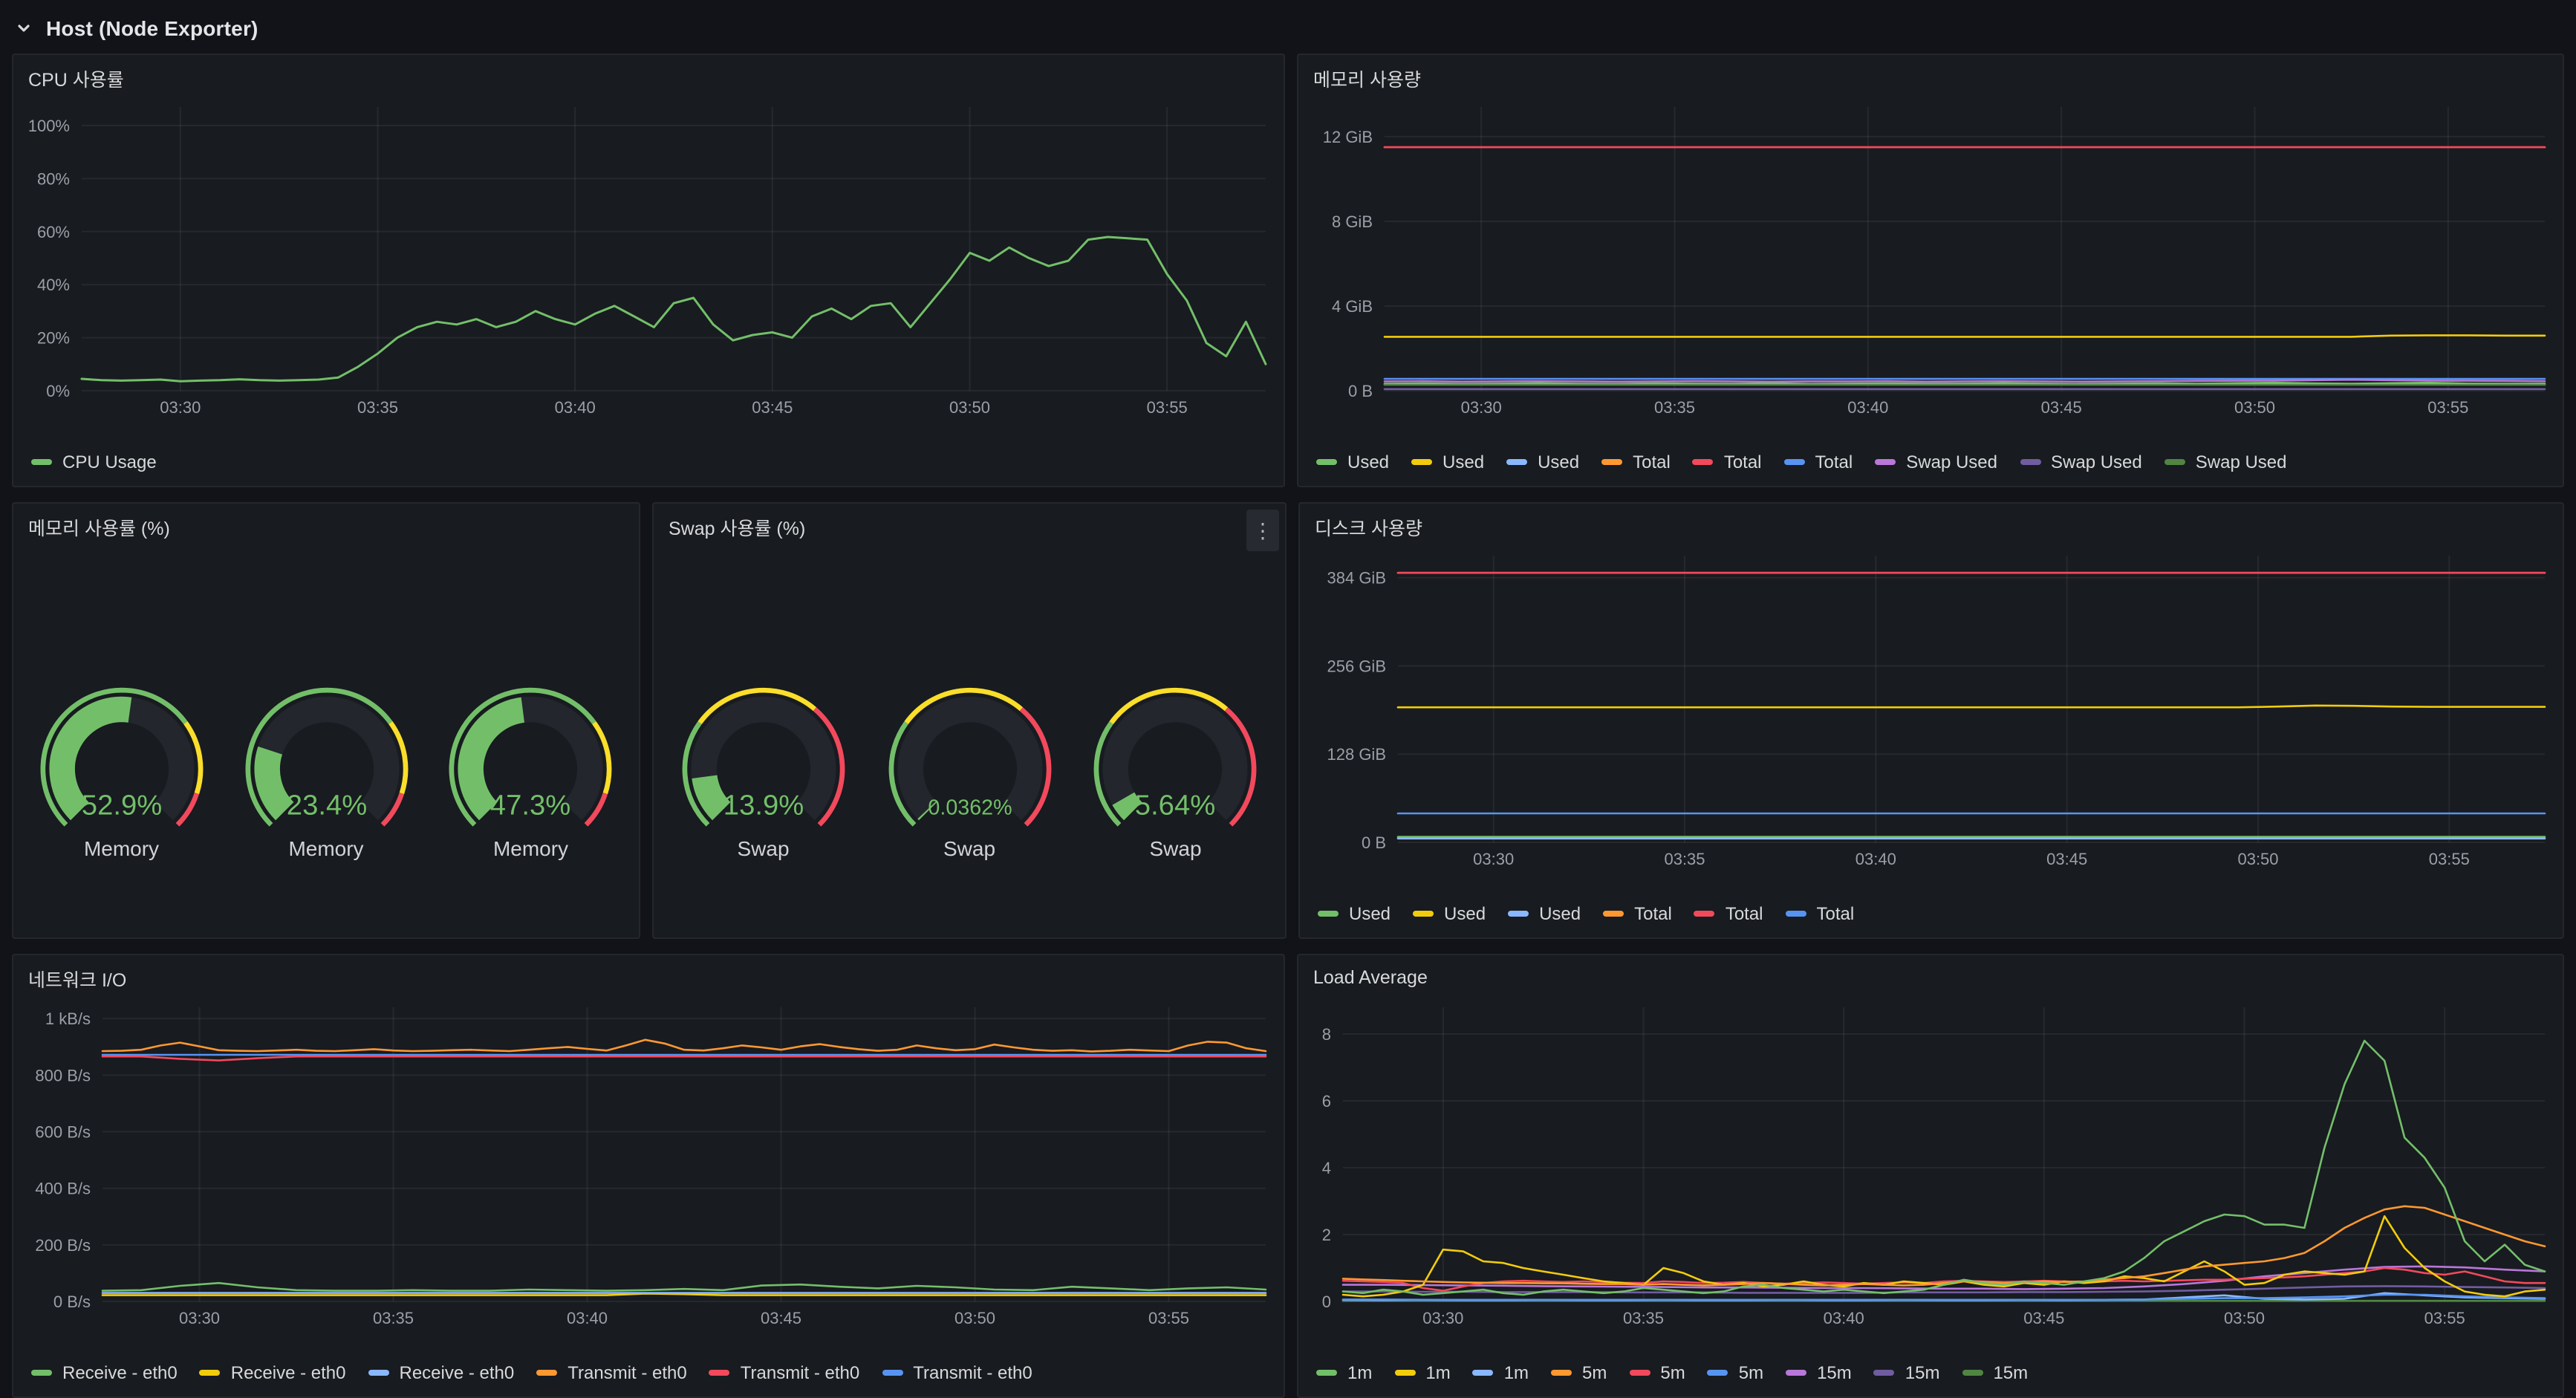  I want to click on panel-header: CPU 사용률, so click(648, 76).